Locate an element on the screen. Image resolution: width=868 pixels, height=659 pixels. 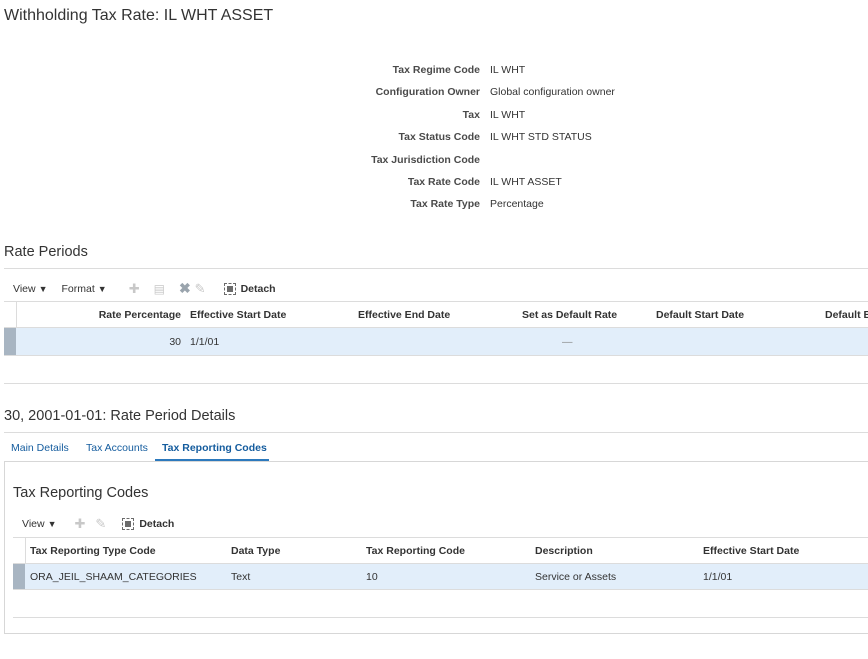
format-menu: Format ▼ is located at coordinates (84, 289).